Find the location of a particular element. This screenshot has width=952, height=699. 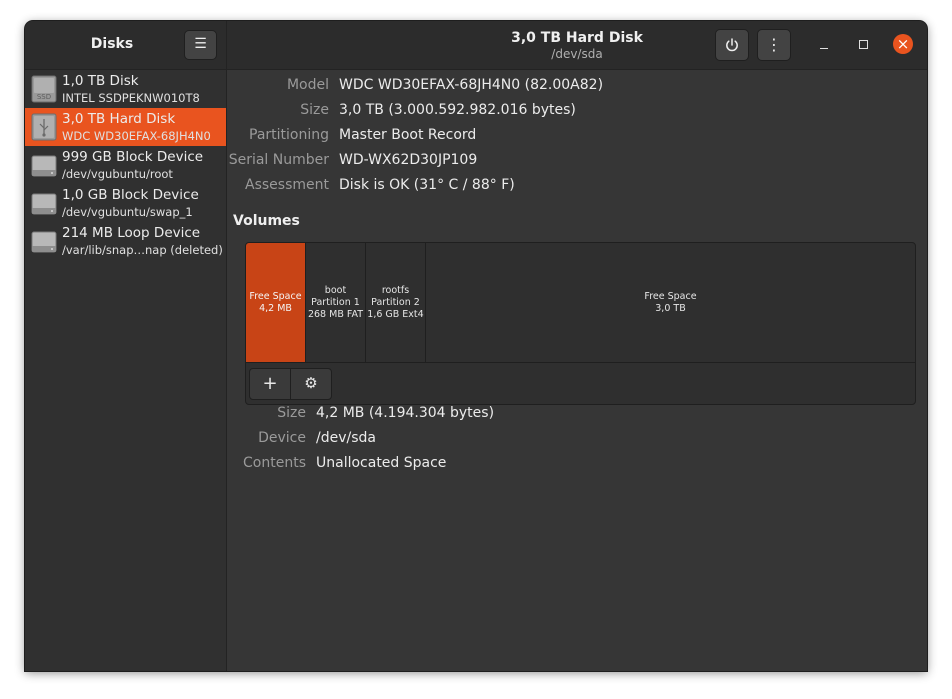

volume-property-contents: Contents Unallocated Space is located at coordinates (572, 467).